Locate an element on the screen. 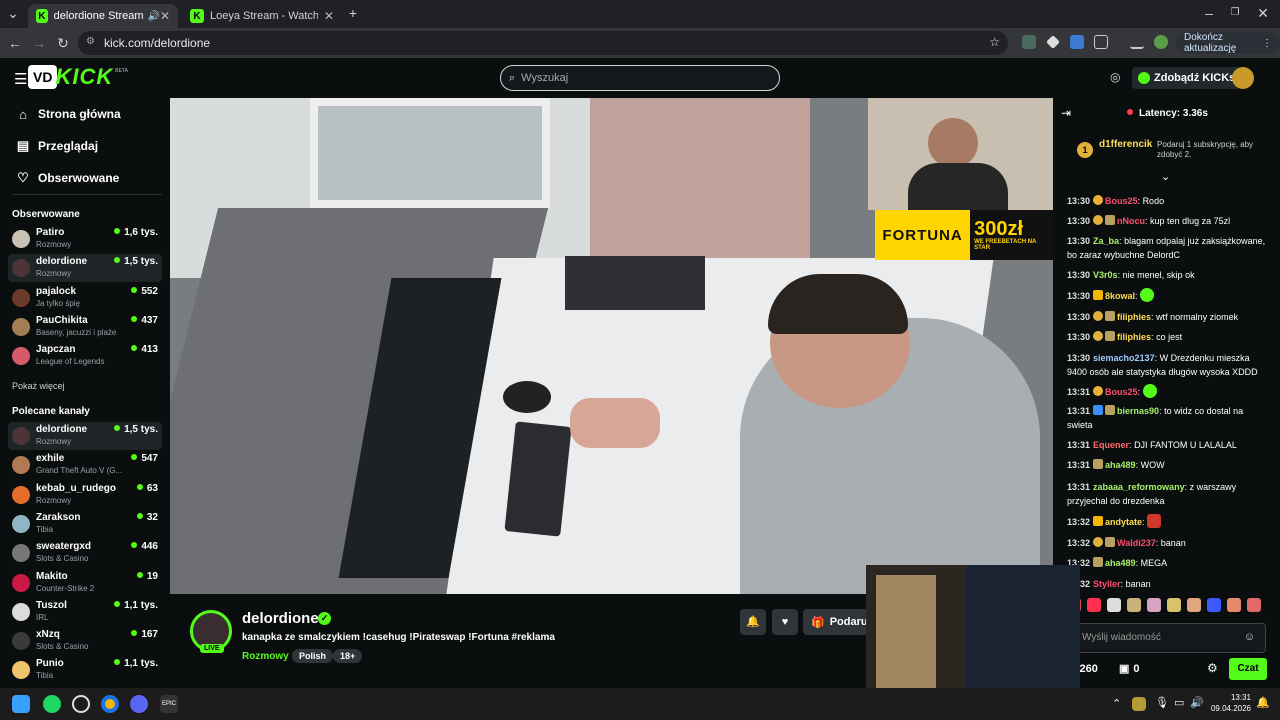 Image resolution: width=1280 pixels, height=720 pixels. keyboard-scene is located at coordinates (538, 479).